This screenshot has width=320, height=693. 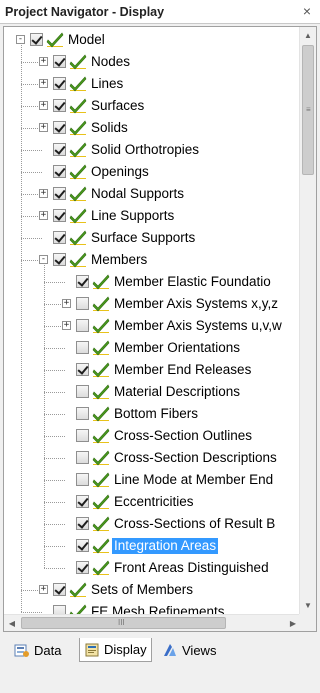 I want to click on tree-item-member-elastic-foundation: Member Elastic Foundatio, so click(x=152, y=282).